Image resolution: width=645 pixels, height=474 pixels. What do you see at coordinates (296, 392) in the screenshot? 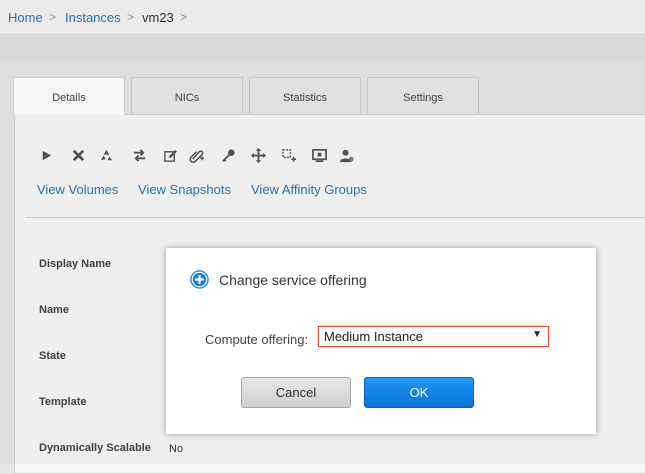
I see `cancel-button: Cancel` at bounding box center [296, 392].